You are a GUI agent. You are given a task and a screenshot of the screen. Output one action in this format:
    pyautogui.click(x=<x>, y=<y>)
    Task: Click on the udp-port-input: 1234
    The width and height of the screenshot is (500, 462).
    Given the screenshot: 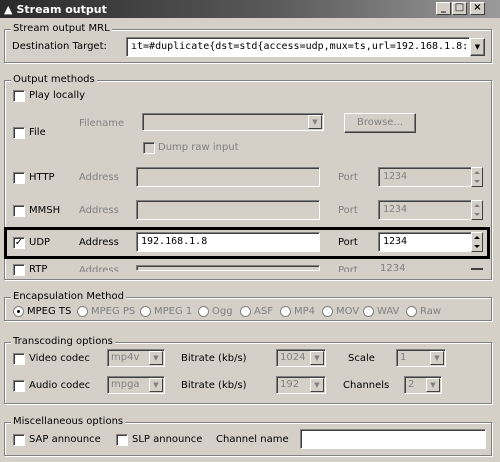 What is the action you would take?
    pyautogui.click(x=425, y=242)
    